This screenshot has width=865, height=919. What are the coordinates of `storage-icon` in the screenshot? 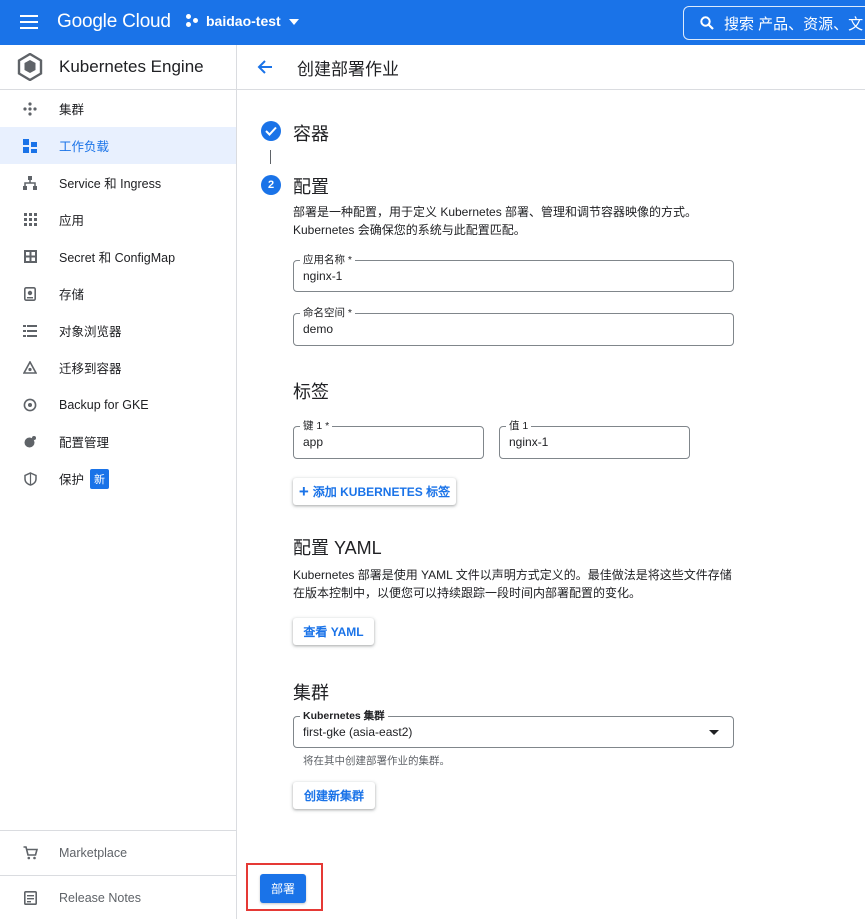 It's located at (30, 294).